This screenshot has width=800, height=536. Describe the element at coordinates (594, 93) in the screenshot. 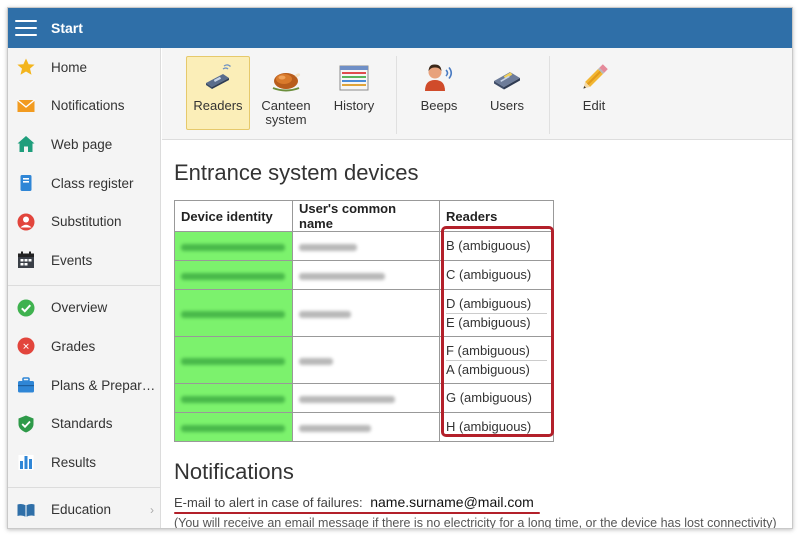

I see `edit-button: Edit` at that location.